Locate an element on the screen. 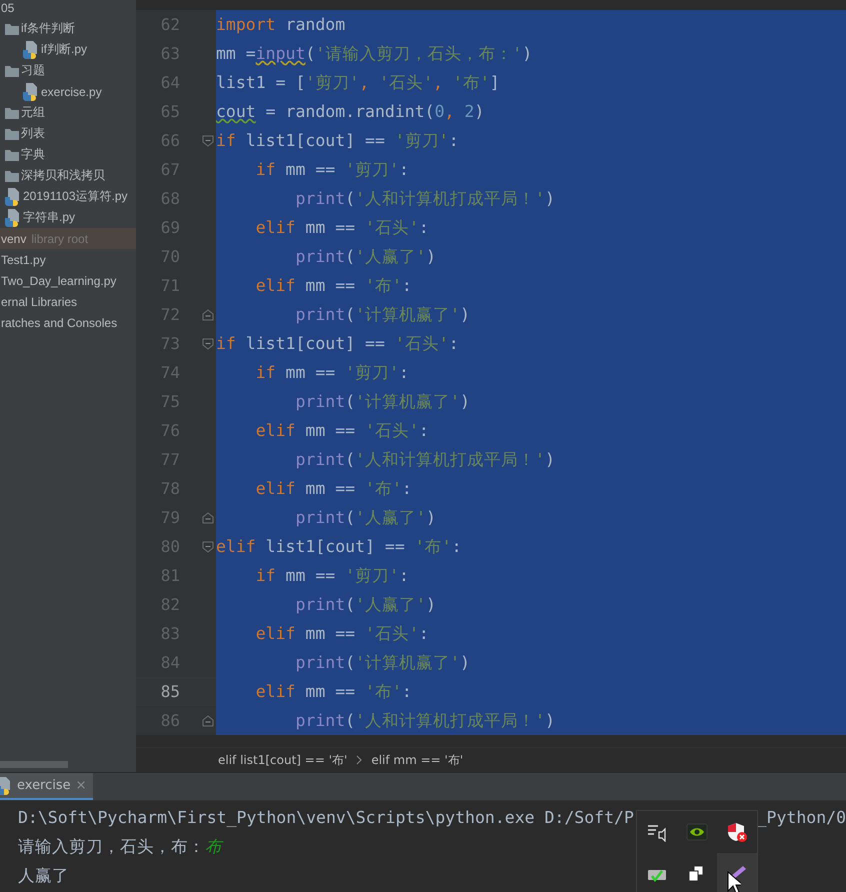 This screenshot has height=892, width=846. tree-item: 字典 is located at coordinates (70, 154).